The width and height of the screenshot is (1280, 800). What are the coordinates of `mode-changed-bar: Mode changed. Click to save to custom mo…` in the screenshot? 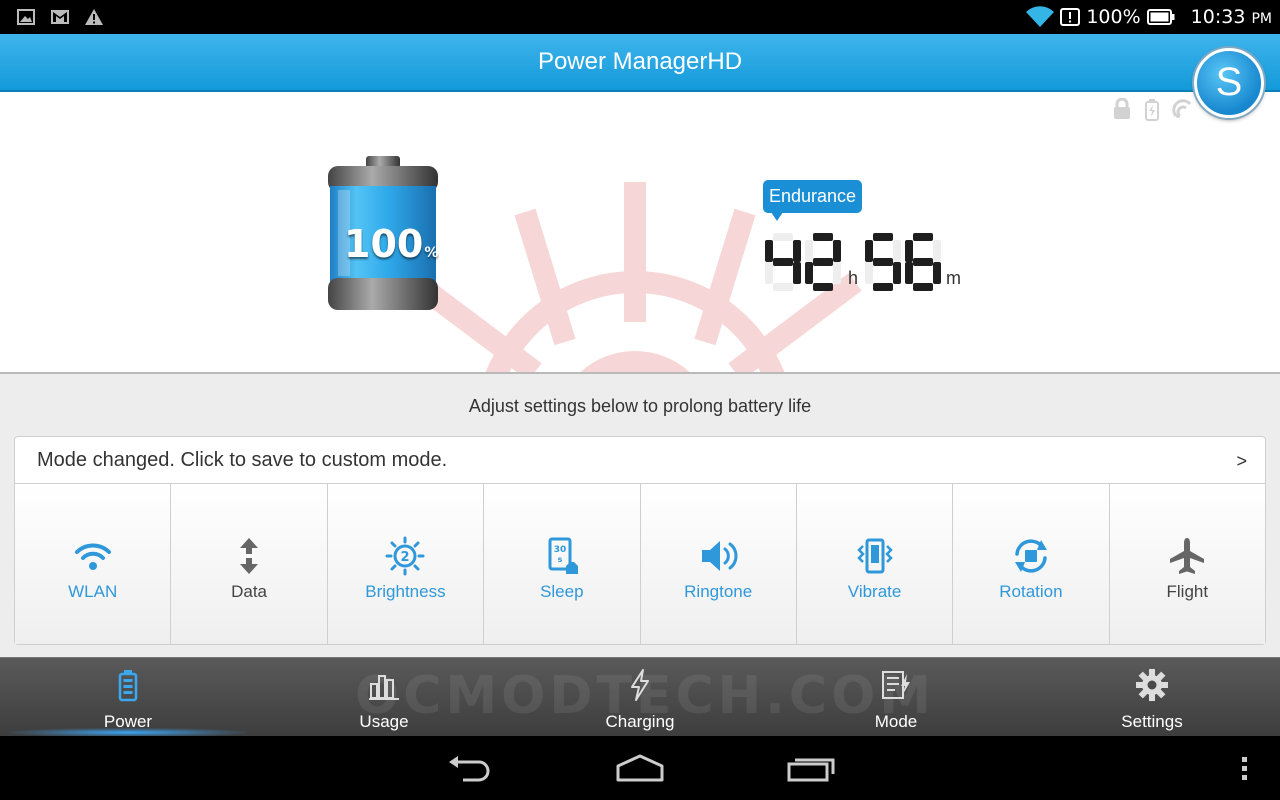 It's located at (640, 460).